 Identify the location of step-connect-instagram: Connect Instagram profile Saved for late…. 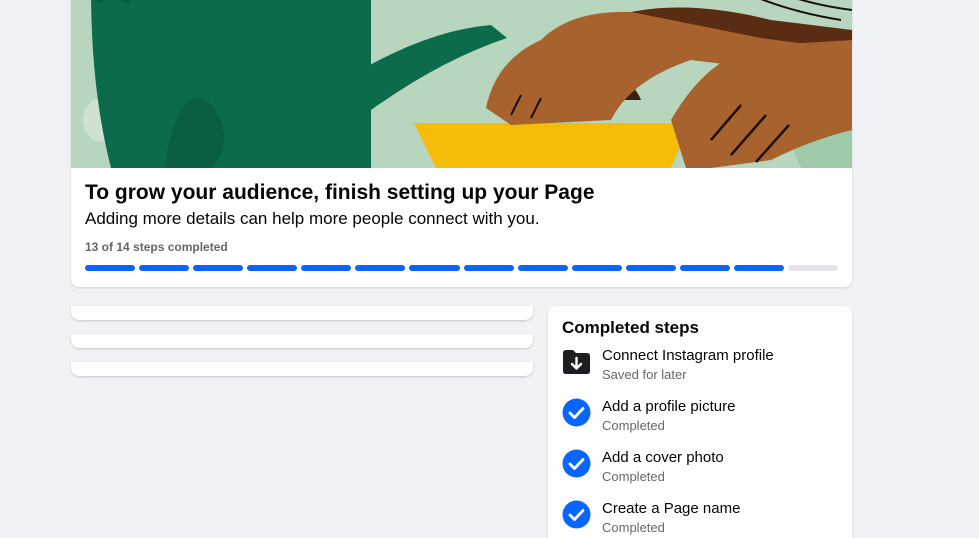
(702, 366).